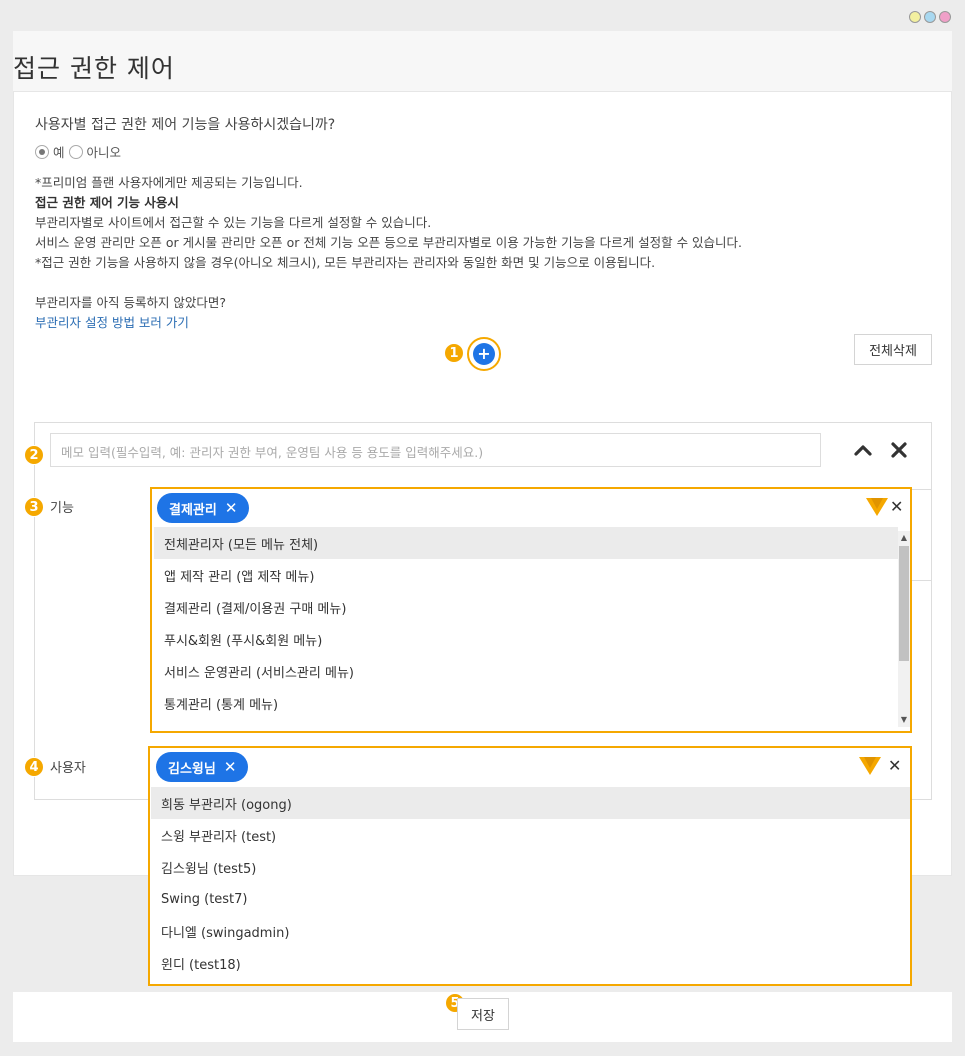  What do you see at coordinates (899, 450) in the screenshot?
I see `close-icon` at bounding box center [899, 450].